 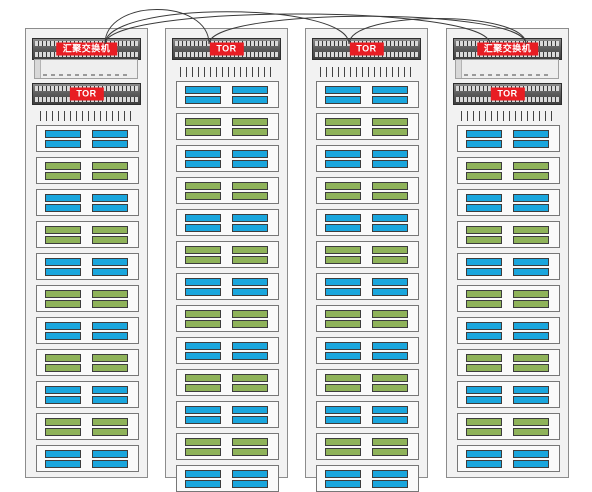 I want to click on rack-3-port-pins, so click(x=367, y=72).